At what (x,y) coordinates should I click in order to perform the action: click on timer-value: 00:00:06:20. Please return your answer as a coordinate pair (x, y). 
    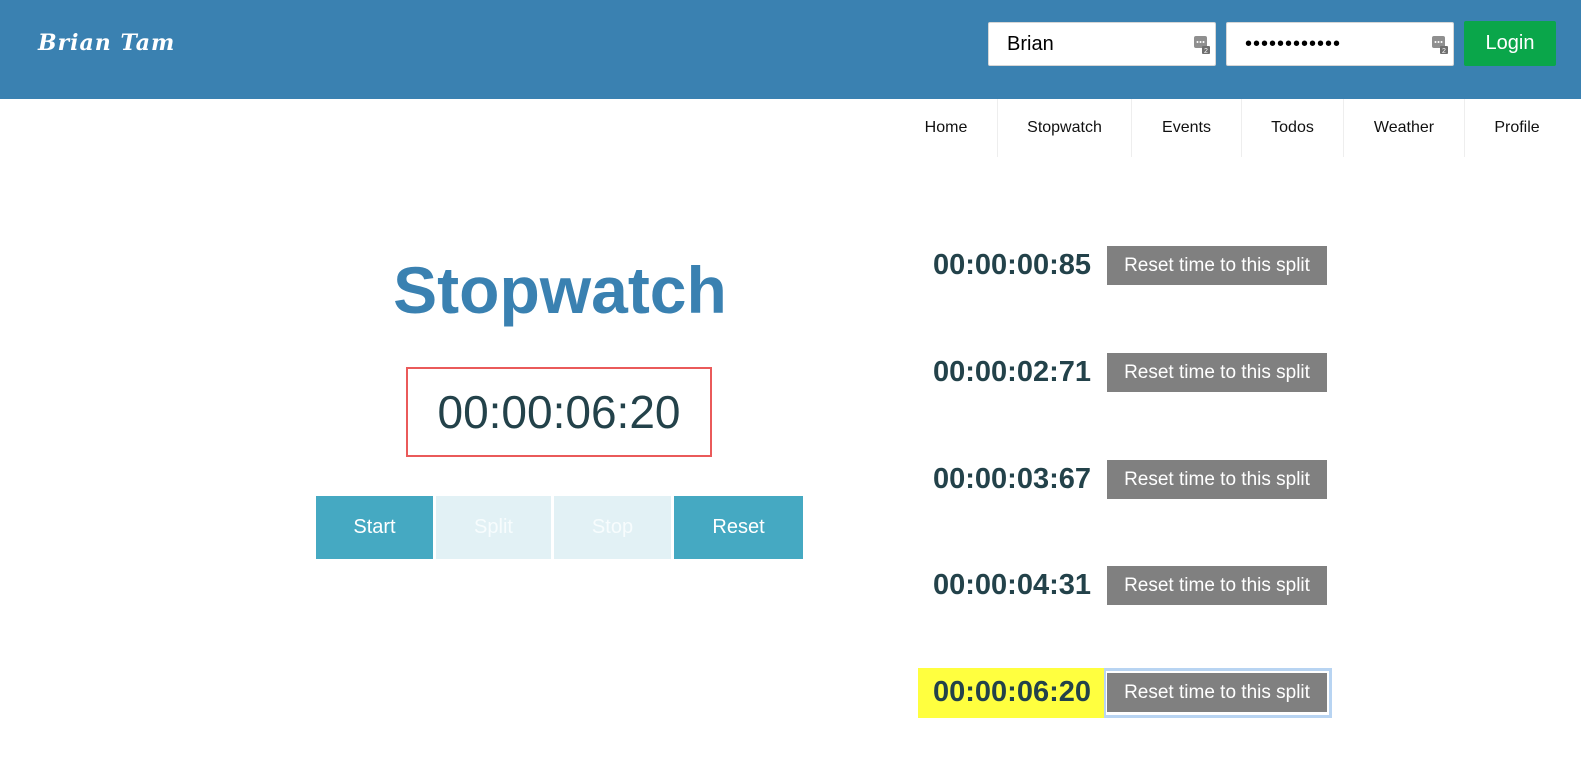
    Looking at the image, I should click on (559, 412).